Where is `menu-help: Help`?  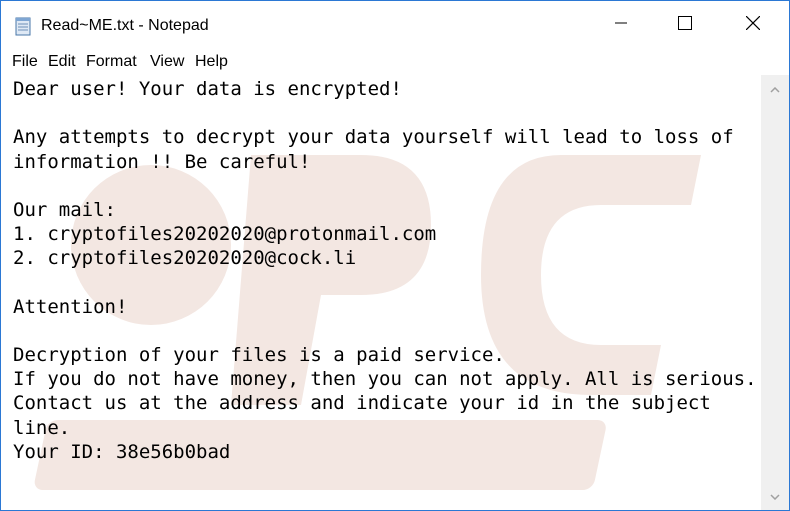 menu-help: Help is located at coordinates (211, 62).